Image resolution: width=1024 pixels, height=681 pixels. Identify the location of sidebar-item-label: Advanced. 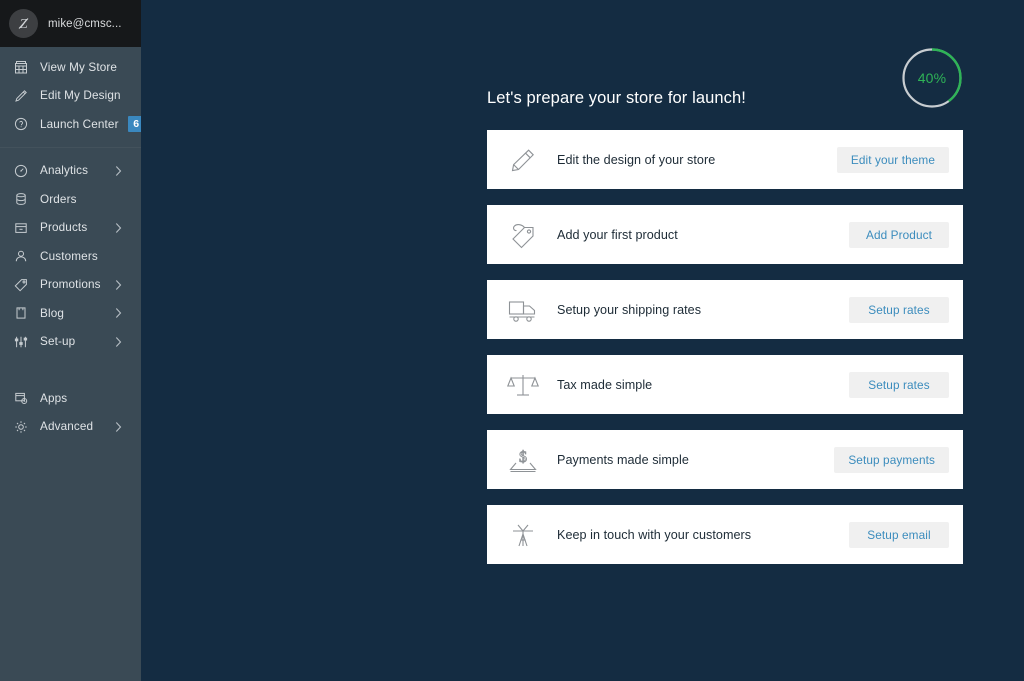
(67, 427).